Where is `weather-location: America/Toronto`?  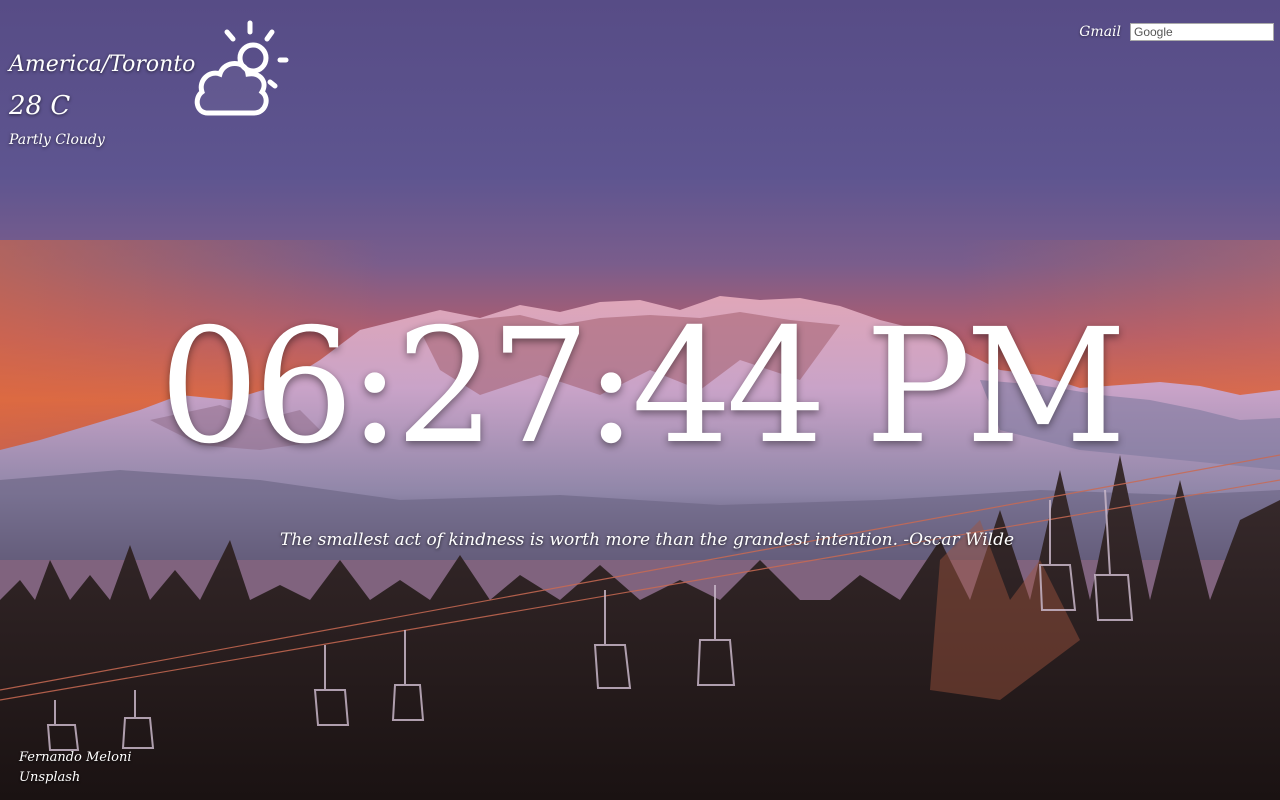
weather-location: America/Toronto is located at coordinates (102, 64).